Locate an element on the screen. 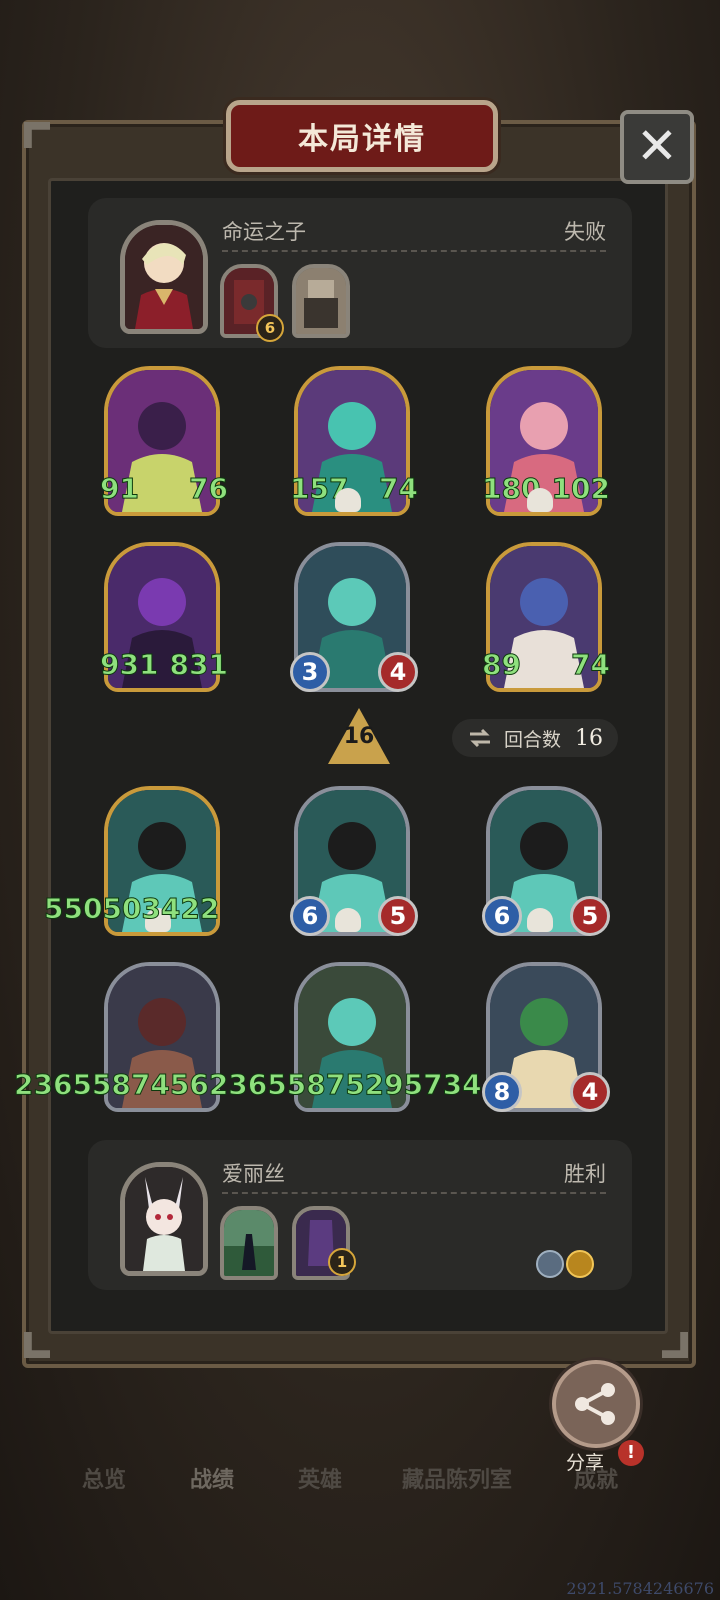 This screenshot has height=1600, width=720. player-result: 胜利 is located at coordinates (585, 1174).